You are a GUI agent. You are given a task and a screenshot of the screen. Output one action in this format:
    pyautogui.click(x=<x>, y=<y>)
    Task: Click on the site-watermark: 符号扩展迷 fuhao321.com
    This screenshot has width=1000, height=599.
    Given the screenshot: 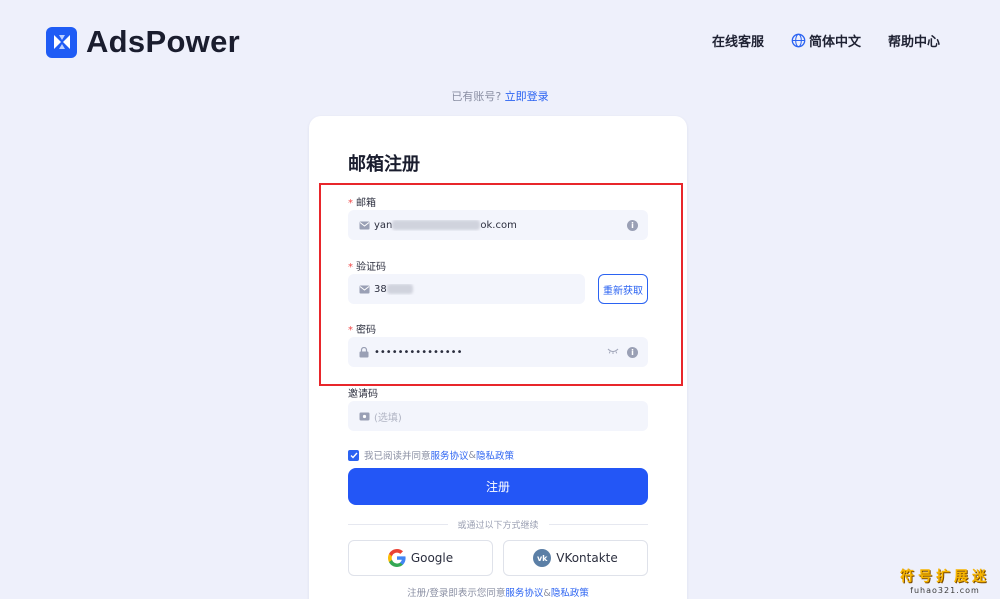 What is the action you would take?
    pyautogui.click(x=945, y=580)
    